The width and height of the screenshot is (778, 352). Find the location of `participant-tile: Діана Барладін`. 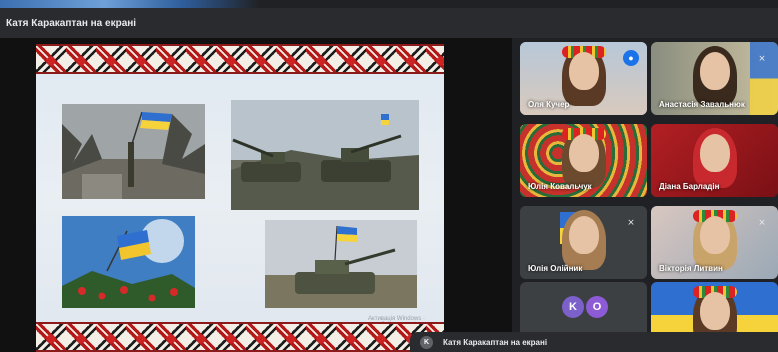

participant-tile: Діана Барладін is located at coordinates (714, 160).